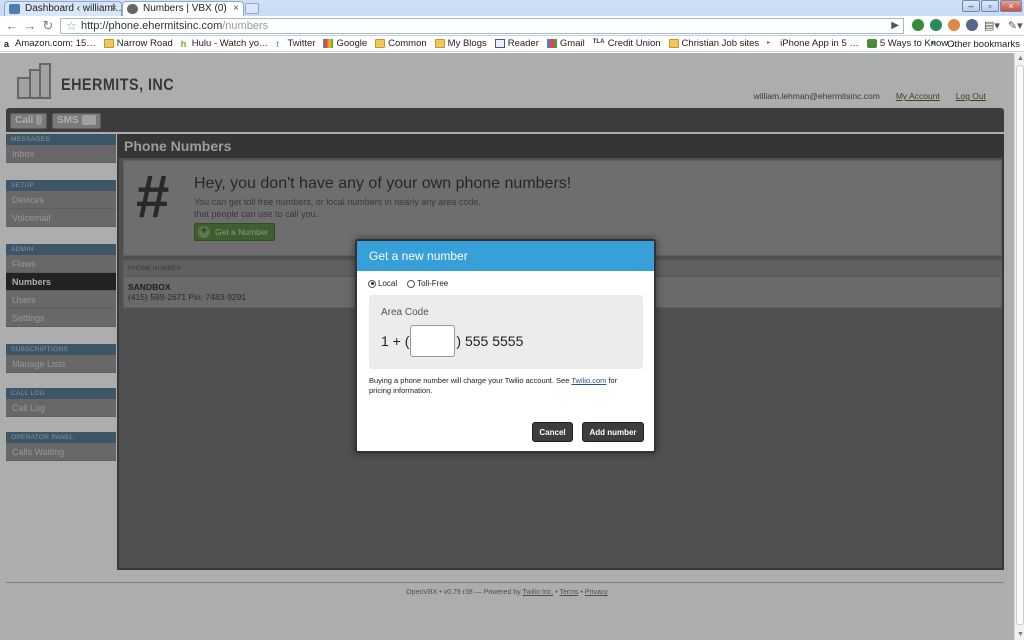  What do you see at coordinates (328, 43) in the screenshot?
I see `google-icon` at bounding box center [328, 43].